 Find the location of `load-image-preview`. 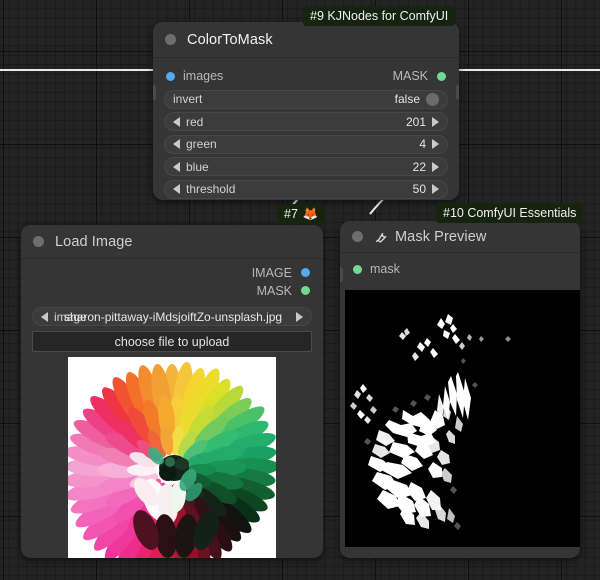

load-image-preview is located at coordinates (172, 457).